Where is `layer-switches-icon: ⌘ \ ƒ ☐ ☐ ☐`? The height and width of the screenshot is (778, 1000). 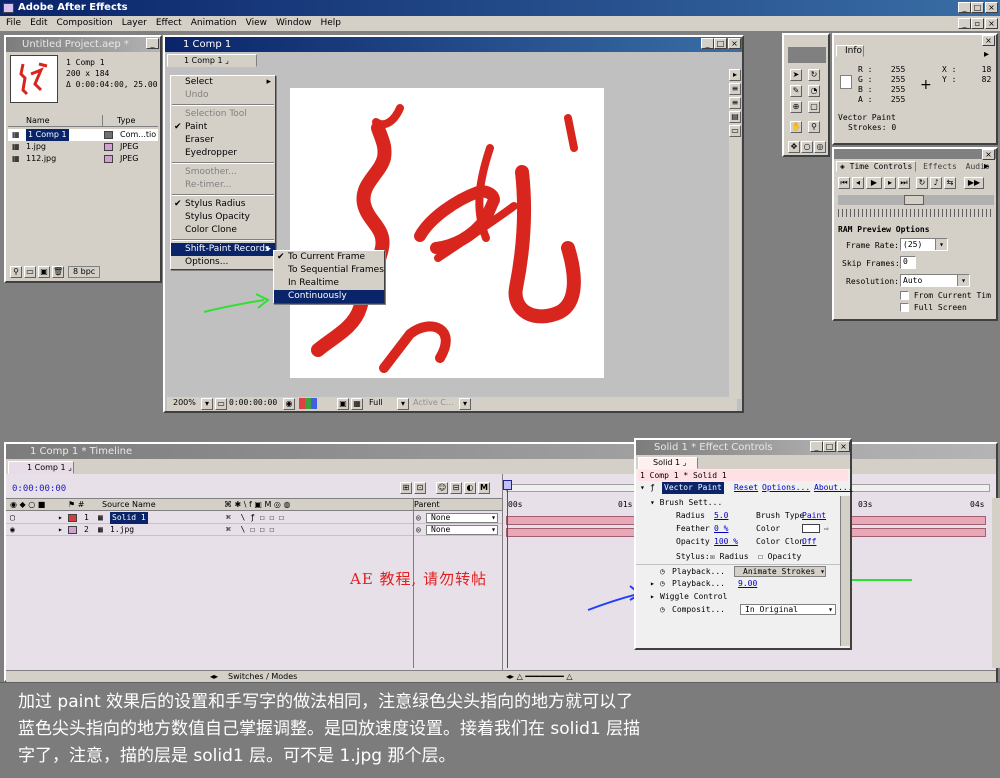 layer-switches-icon: ⌘ \ ƒ ☐ ☐ ☐ is located at coordinates (255, 518).